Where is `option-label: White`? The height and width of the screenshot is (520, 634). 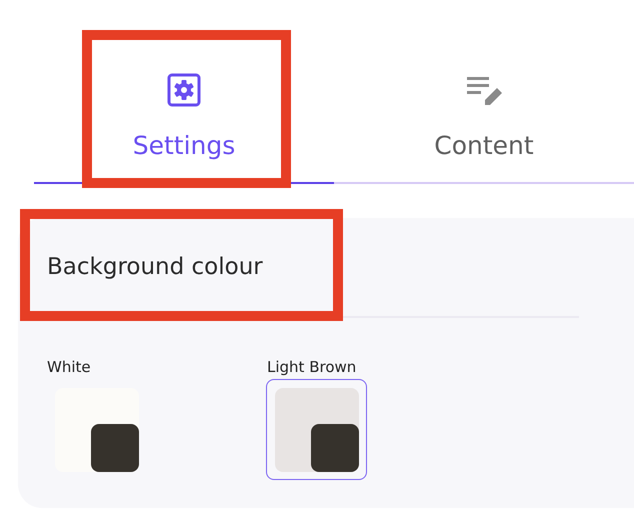 option-label: White is located at coordinates (69, 367).